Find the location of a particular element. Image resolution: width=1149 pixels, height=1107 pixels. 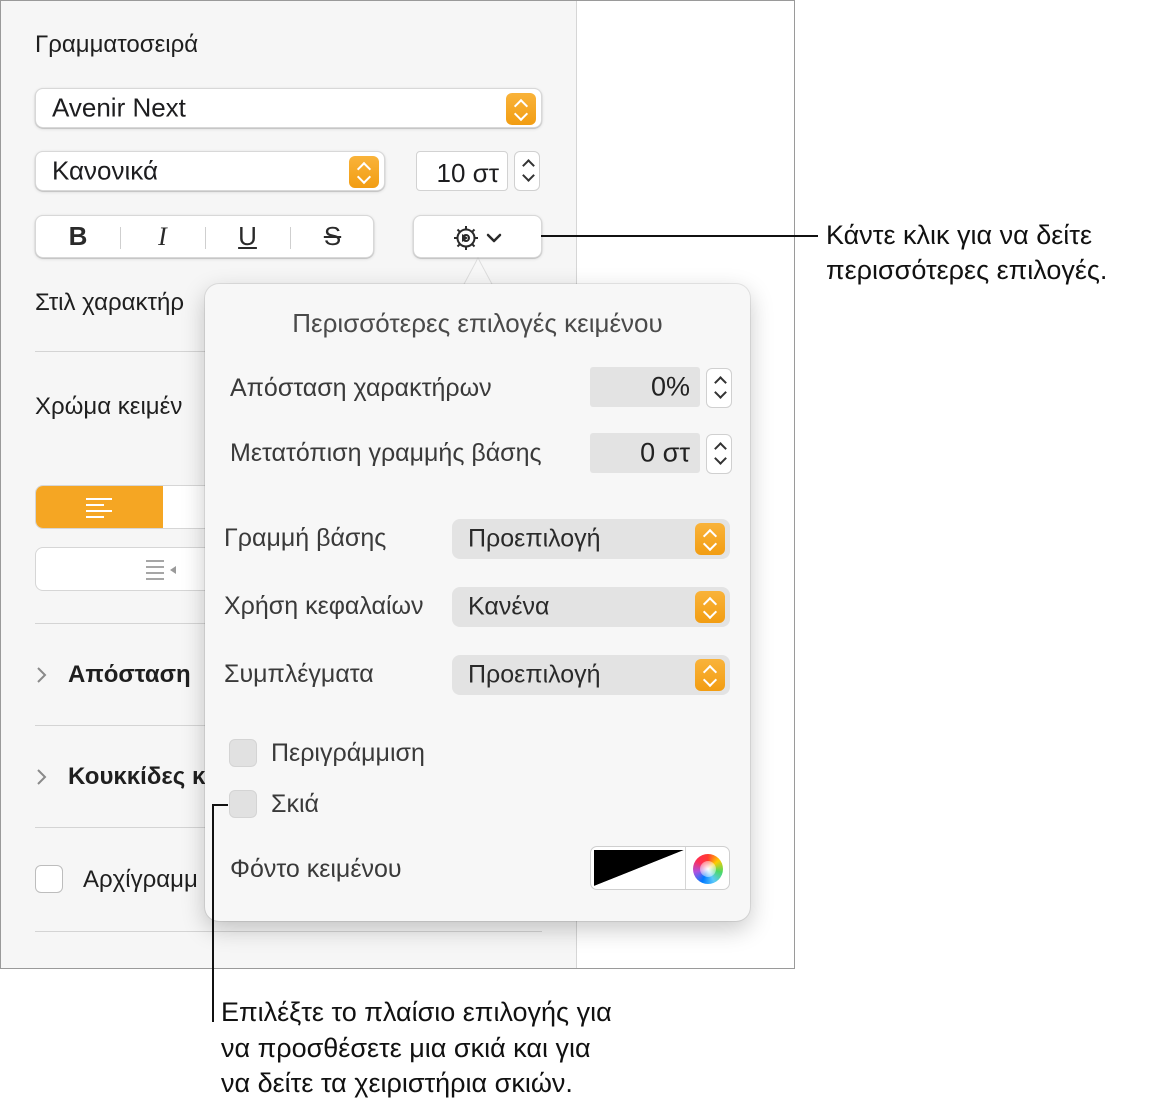

baseline-shift-value: 0 στ is located at coordinates (665, 452).